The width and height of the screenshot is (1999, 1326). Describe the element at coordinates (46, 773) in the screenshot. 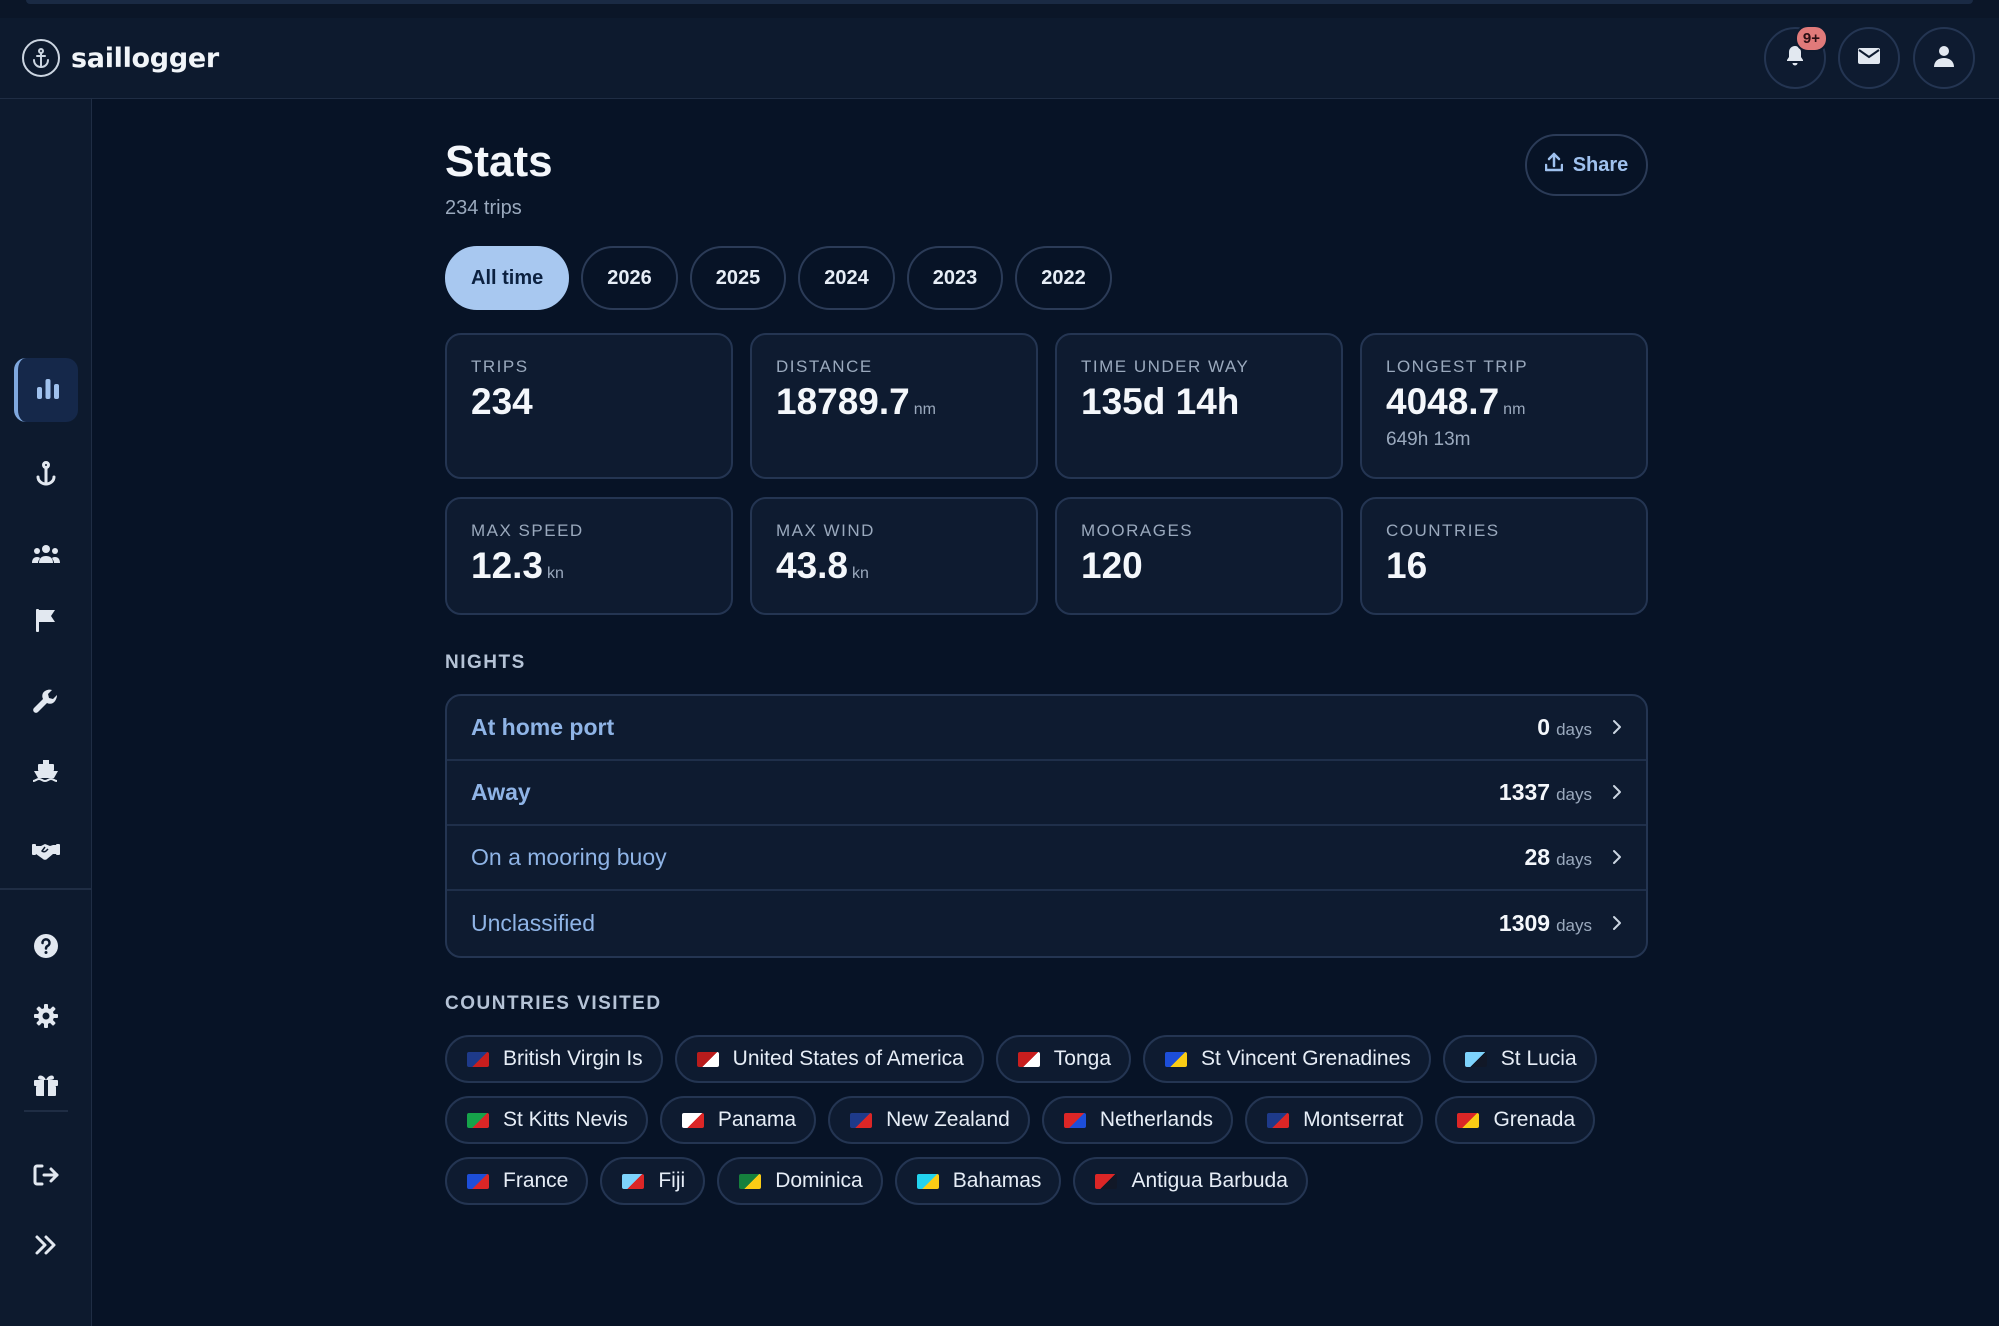

I see `sidebar-item-boats` at that location.